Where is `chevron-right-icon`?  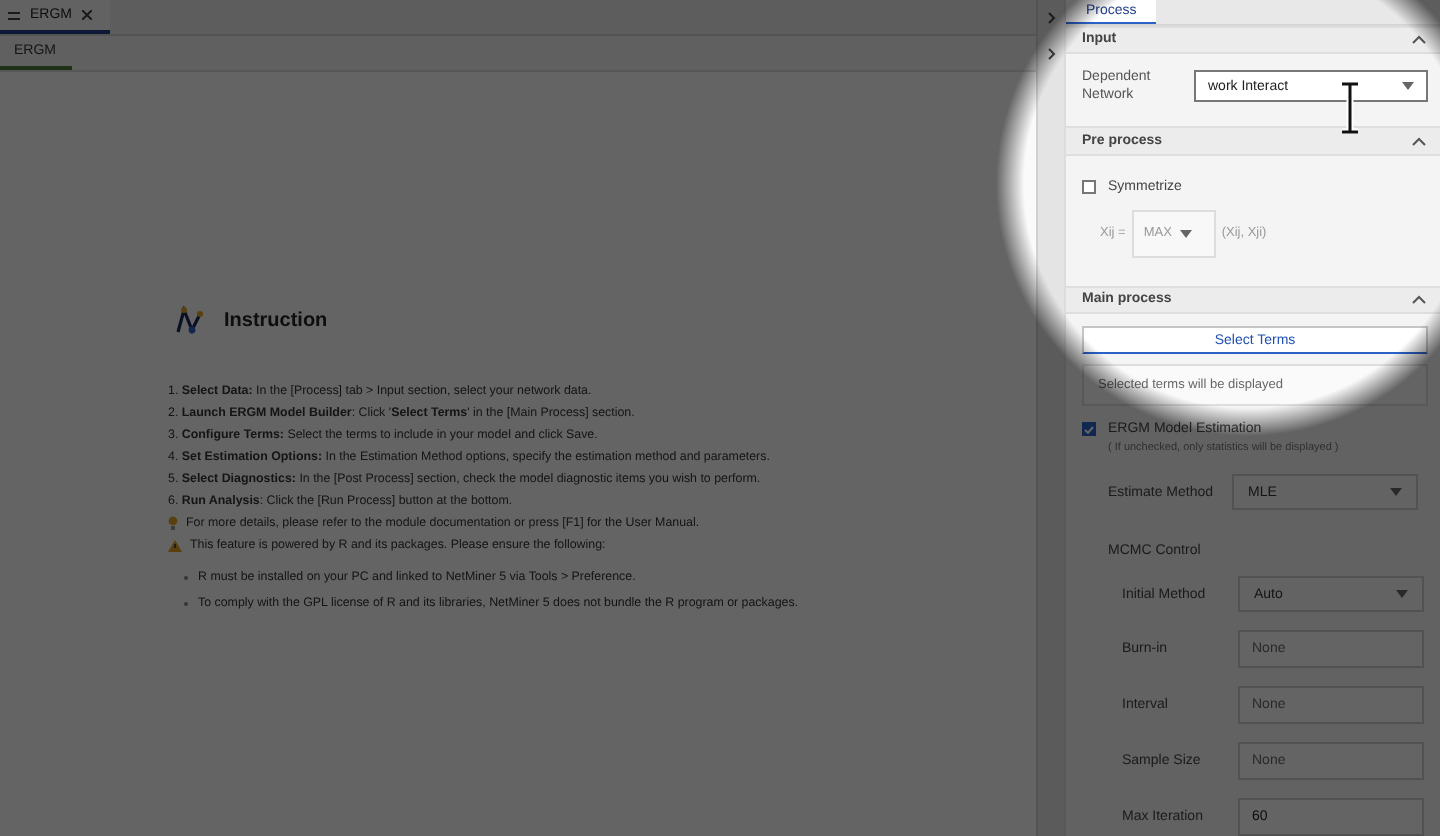
chevron-right-icon is located at coordinates (1051, 54).